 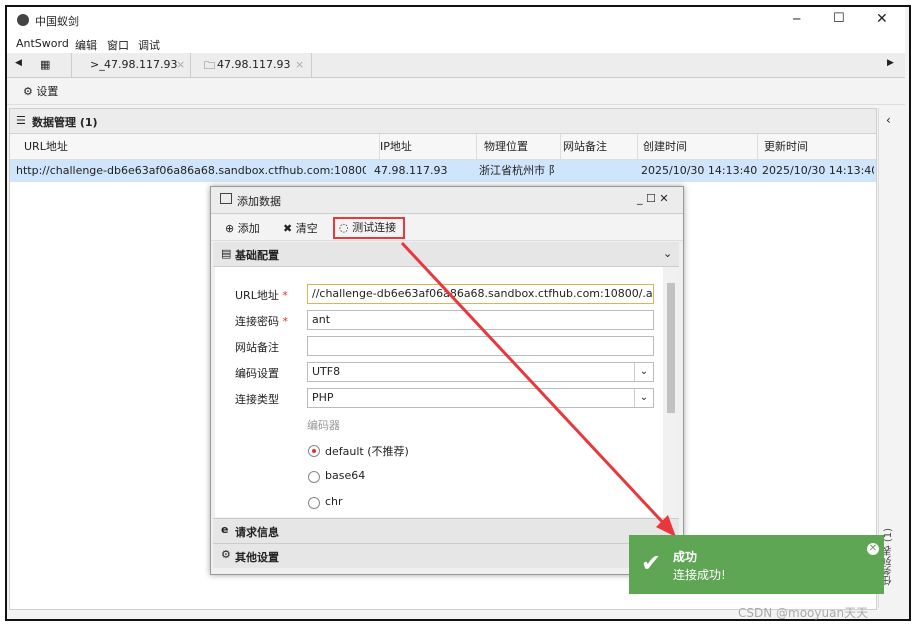 What do you see at coordinates (756, 564) in the screenshot?
I see `success-toast: ✔ 成功 连接成功! ✕` at bounding box center [756, 564].